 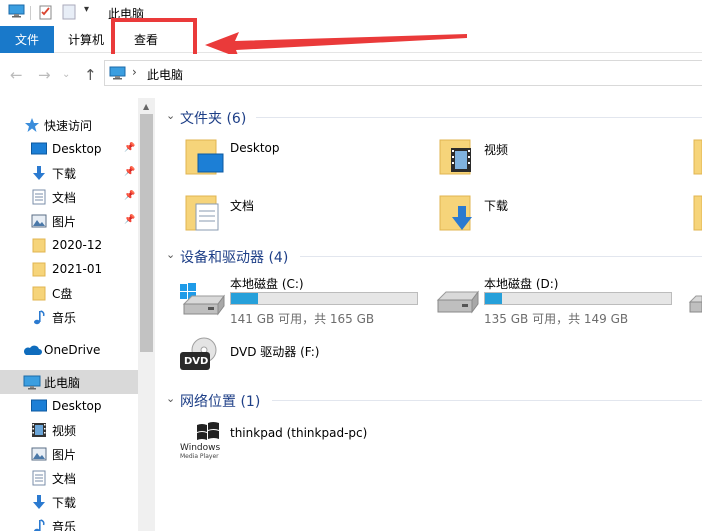 I want to click on customize-toolbar-icon: ▾, so click(x=86, y=9).